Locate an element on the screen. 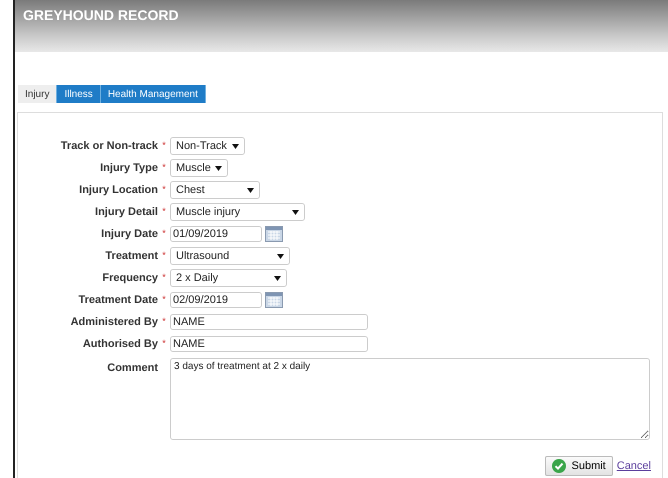 The image size is (668, 478). field-label: Frequency is located at coordinates (129, 278).